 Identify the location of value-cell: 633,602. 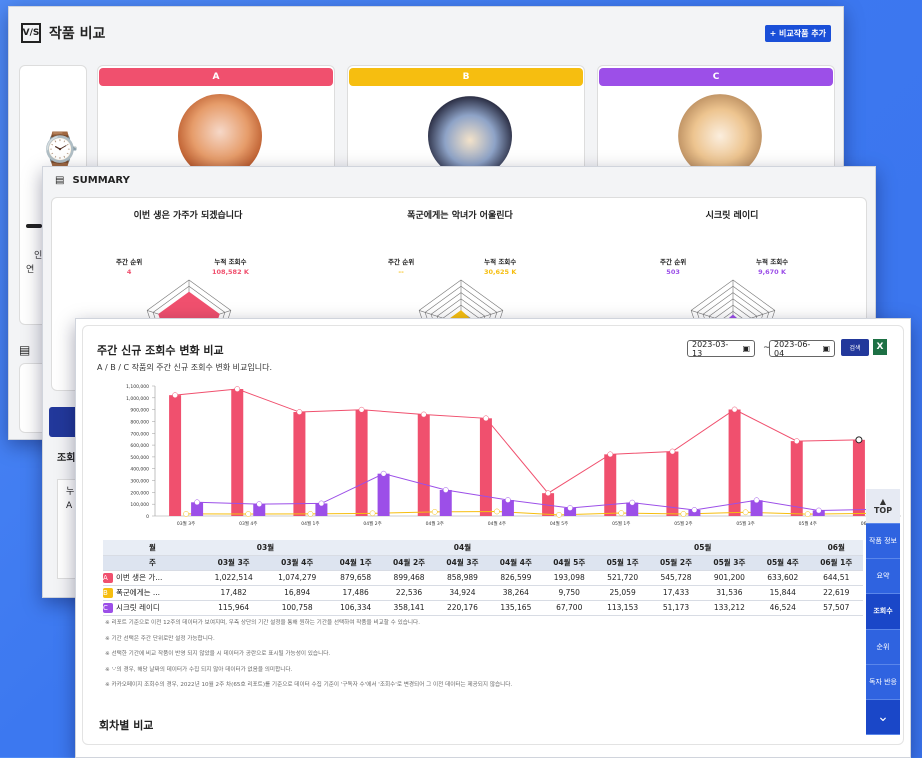
(783, 578).